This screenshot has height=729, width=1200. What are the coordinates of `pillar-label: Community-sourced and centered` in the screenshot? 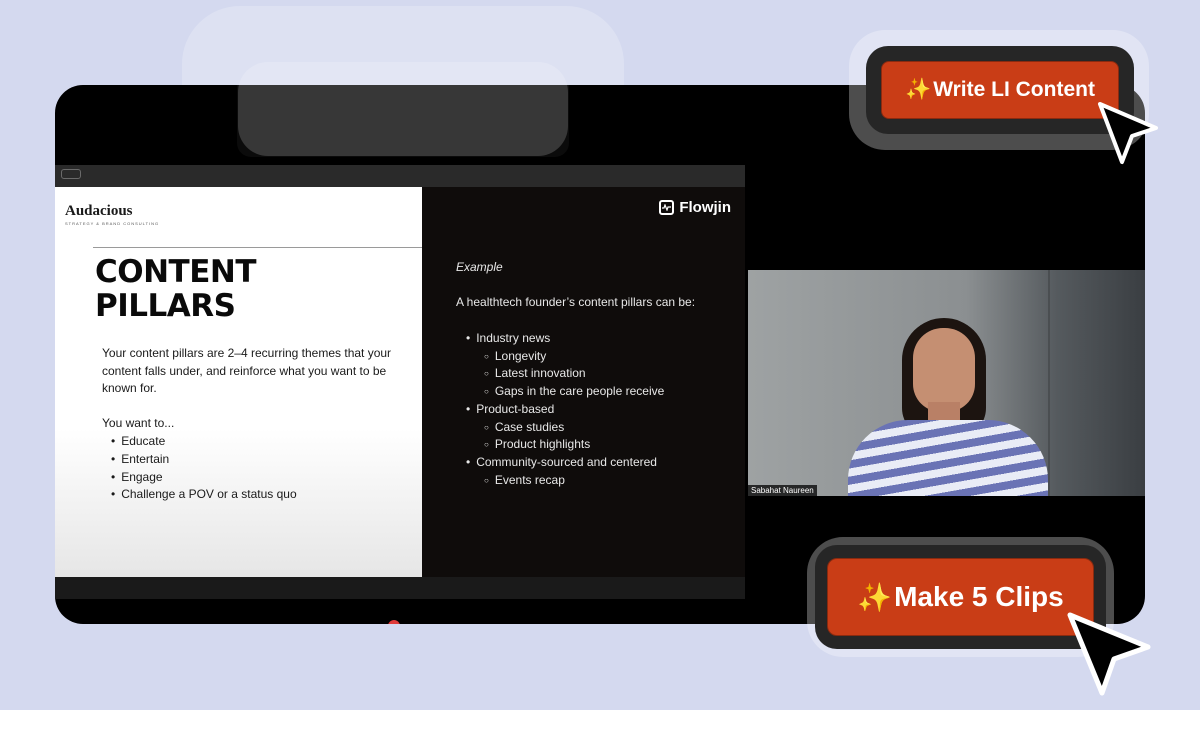 It's located at (561, 462).